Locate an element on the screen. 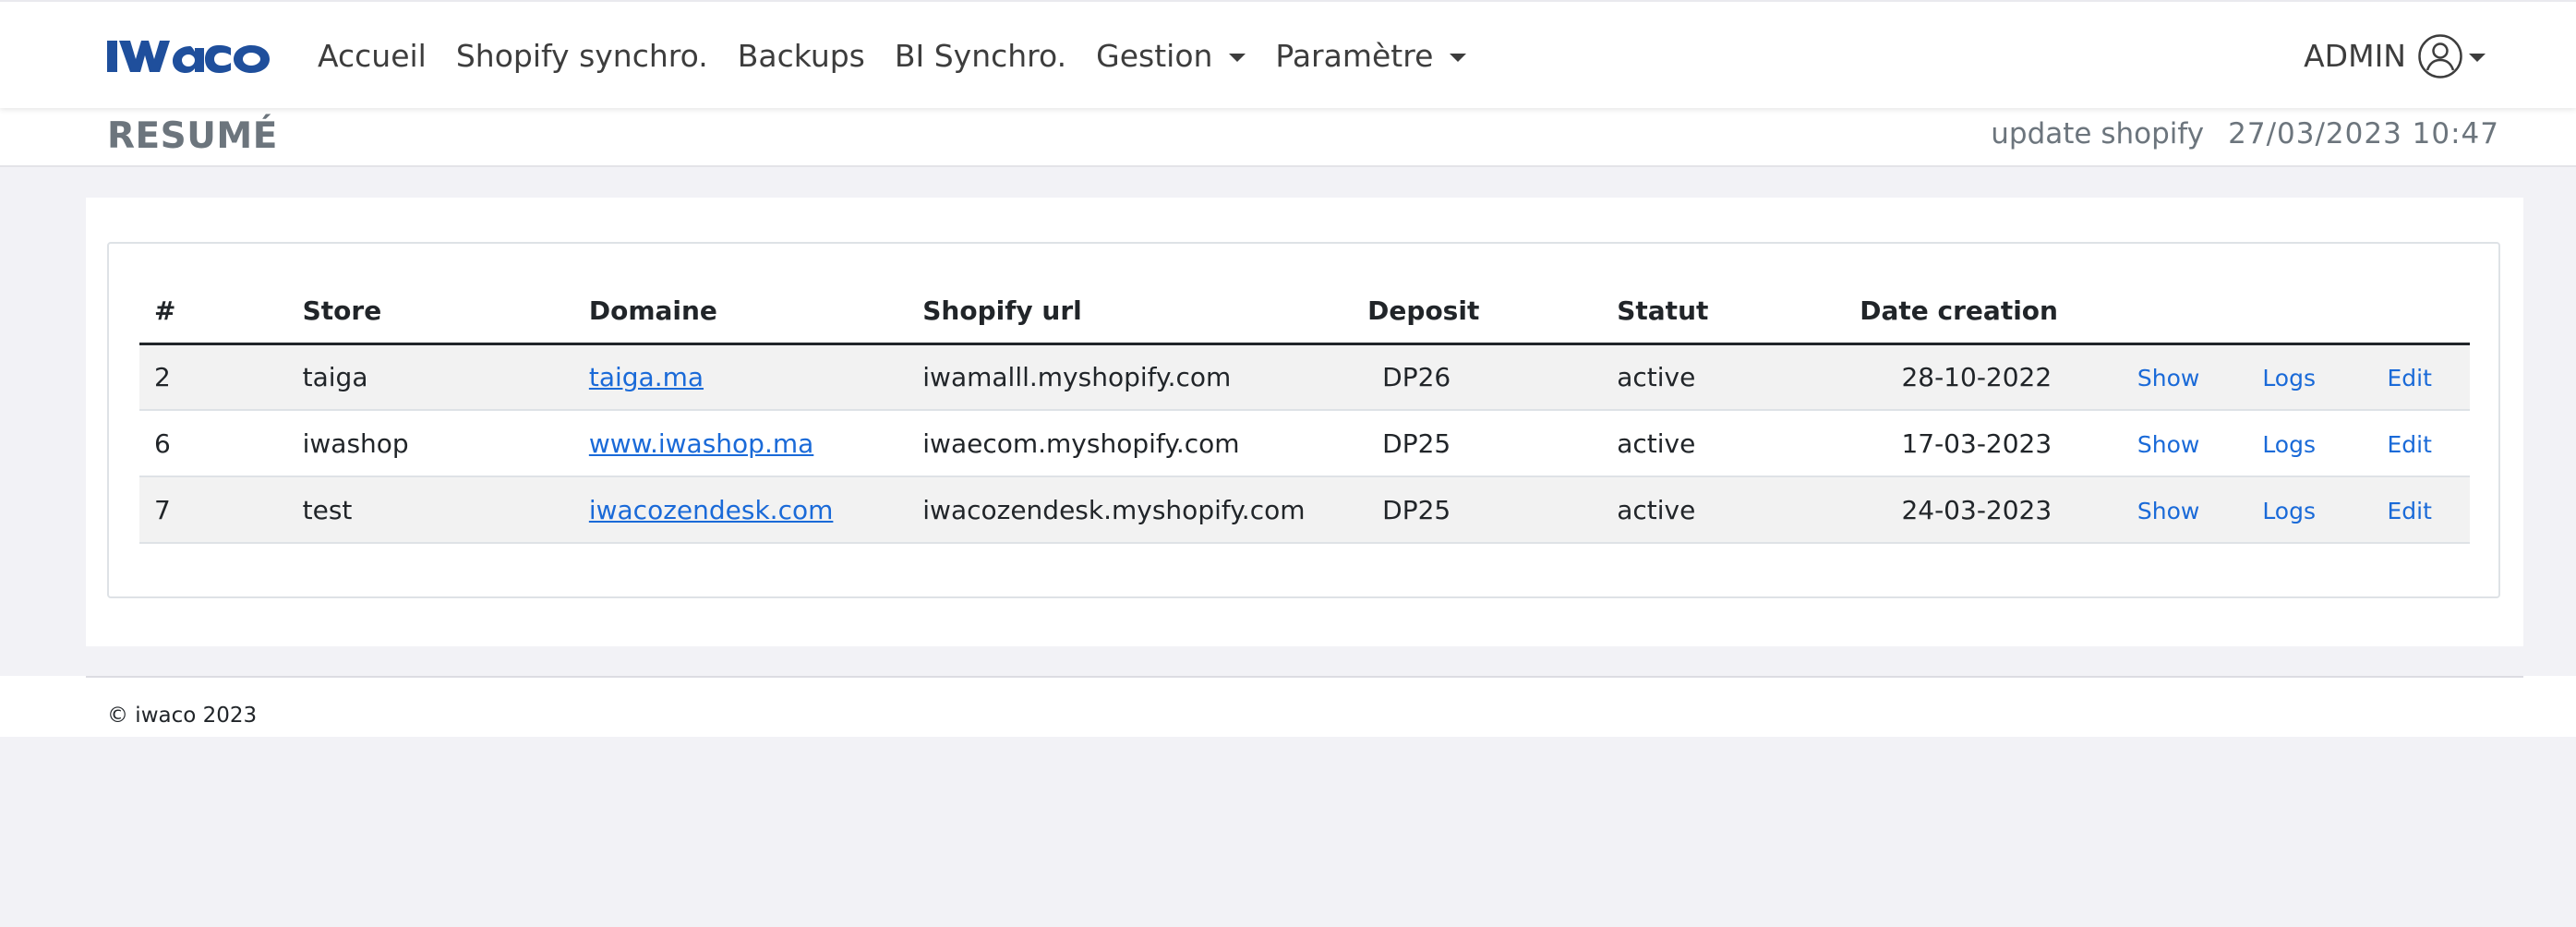 Image resolution: width=2576 pixels, height=927 pixels. nav-item-accueil: Accueil is located at coordinates (372, 56).